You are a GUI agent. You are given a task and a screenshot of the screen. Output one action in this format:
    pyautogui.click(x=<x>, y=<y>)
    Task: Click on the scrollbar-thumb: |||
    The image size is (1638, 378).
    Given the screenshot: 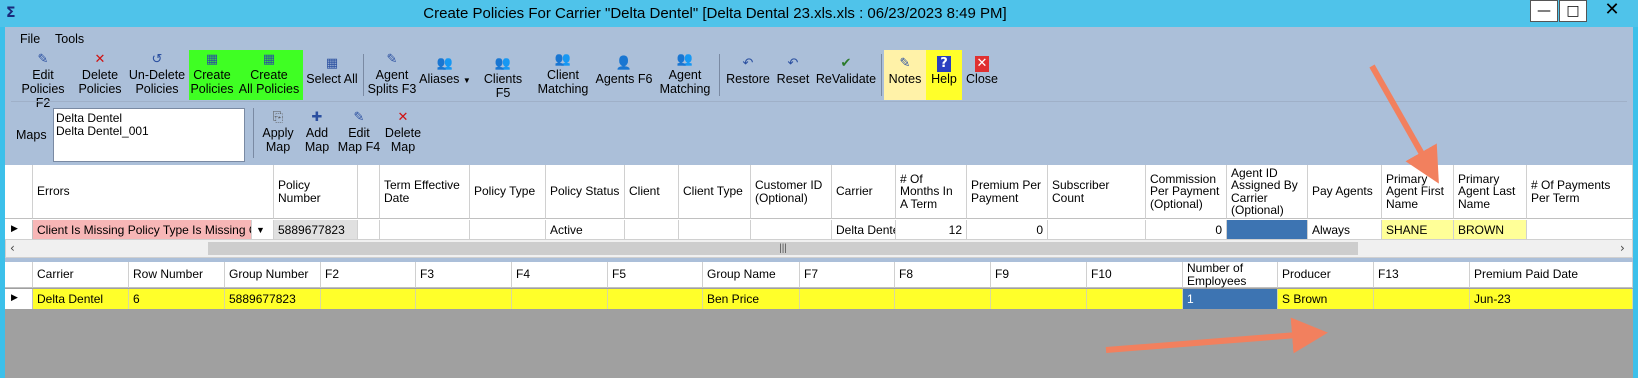 What is the action you would take?
    pyautogui.click(x=783, y=248)
    